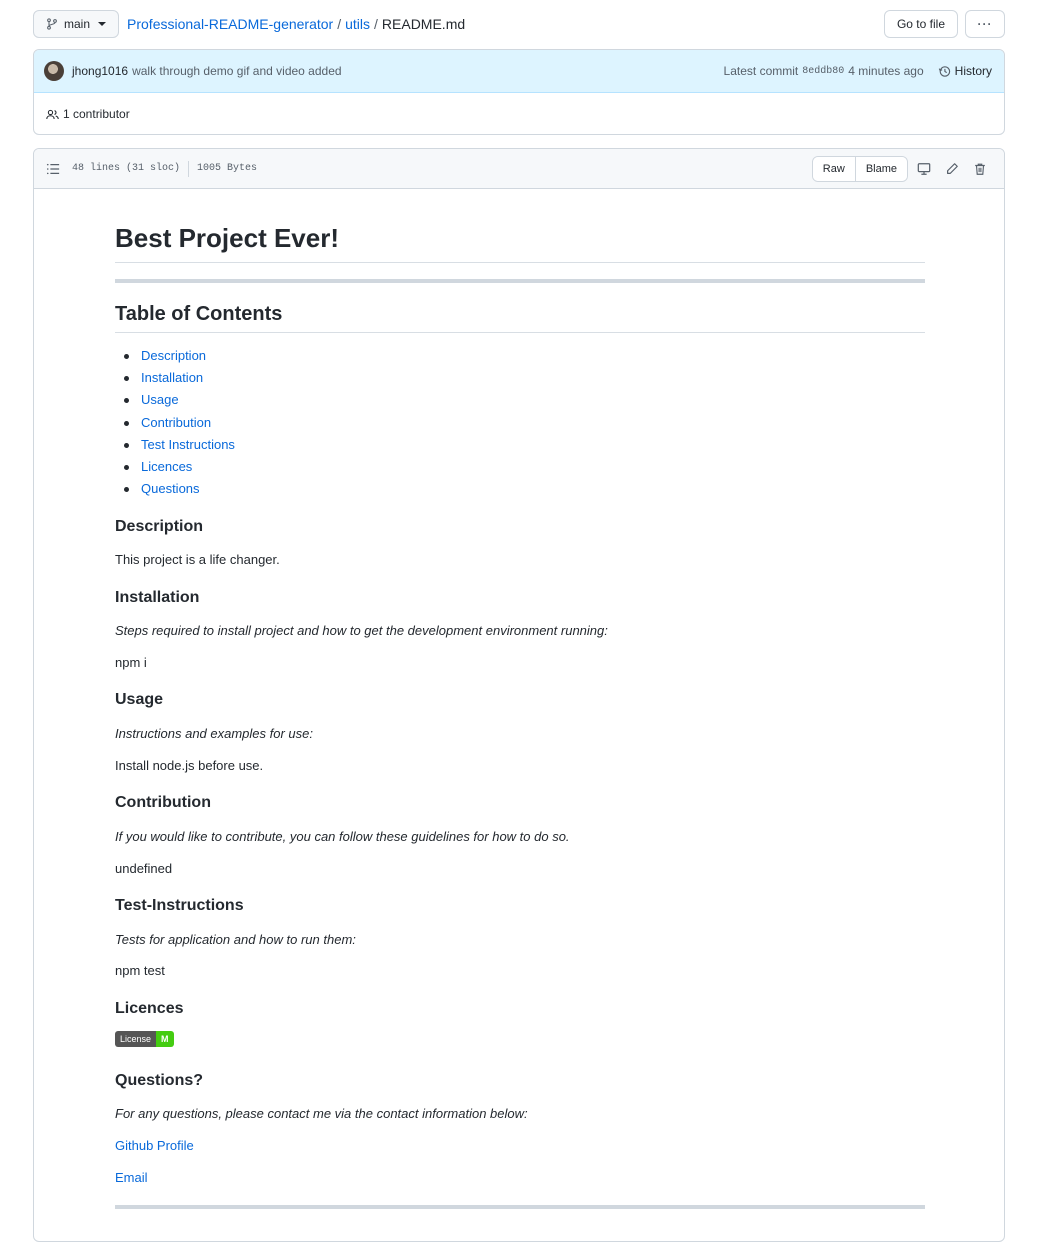 The width and height of the screenshot is (1040, 1243). I want to click on file-size: 1005 Bytes, so click(227, 168).